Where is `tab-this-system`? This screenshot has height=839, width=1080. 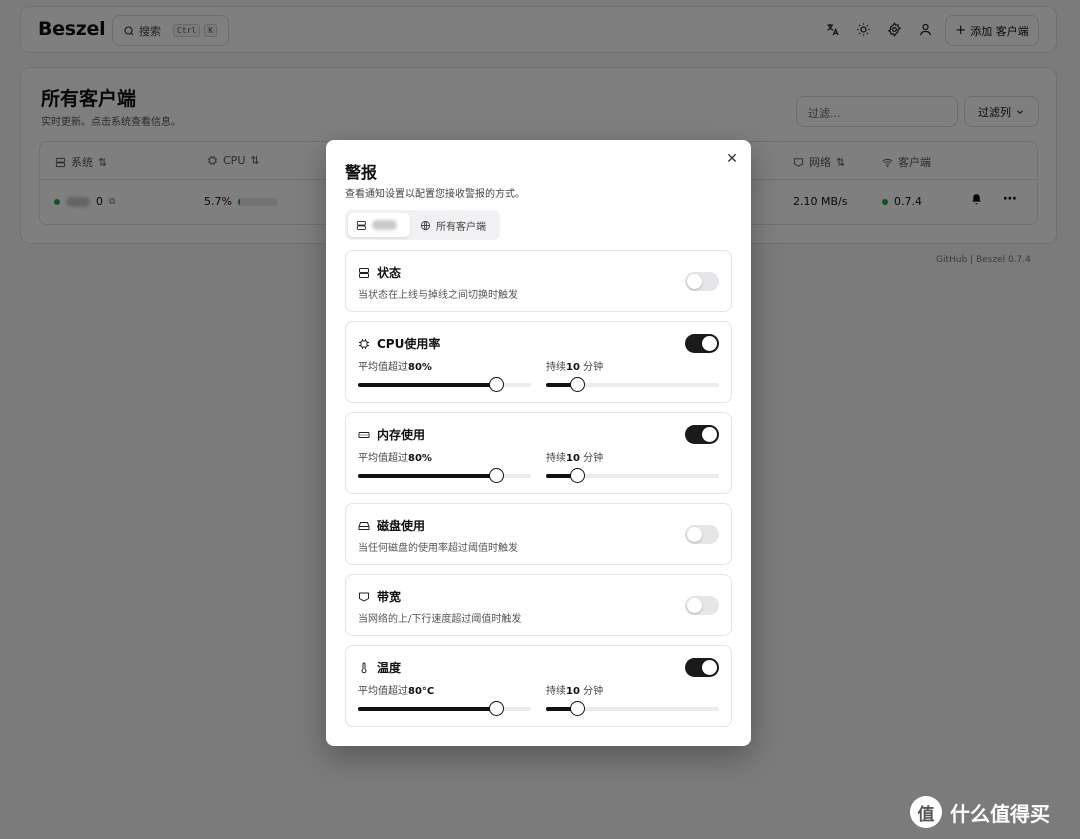 tab-this-system is located at coordinates (379, 225).